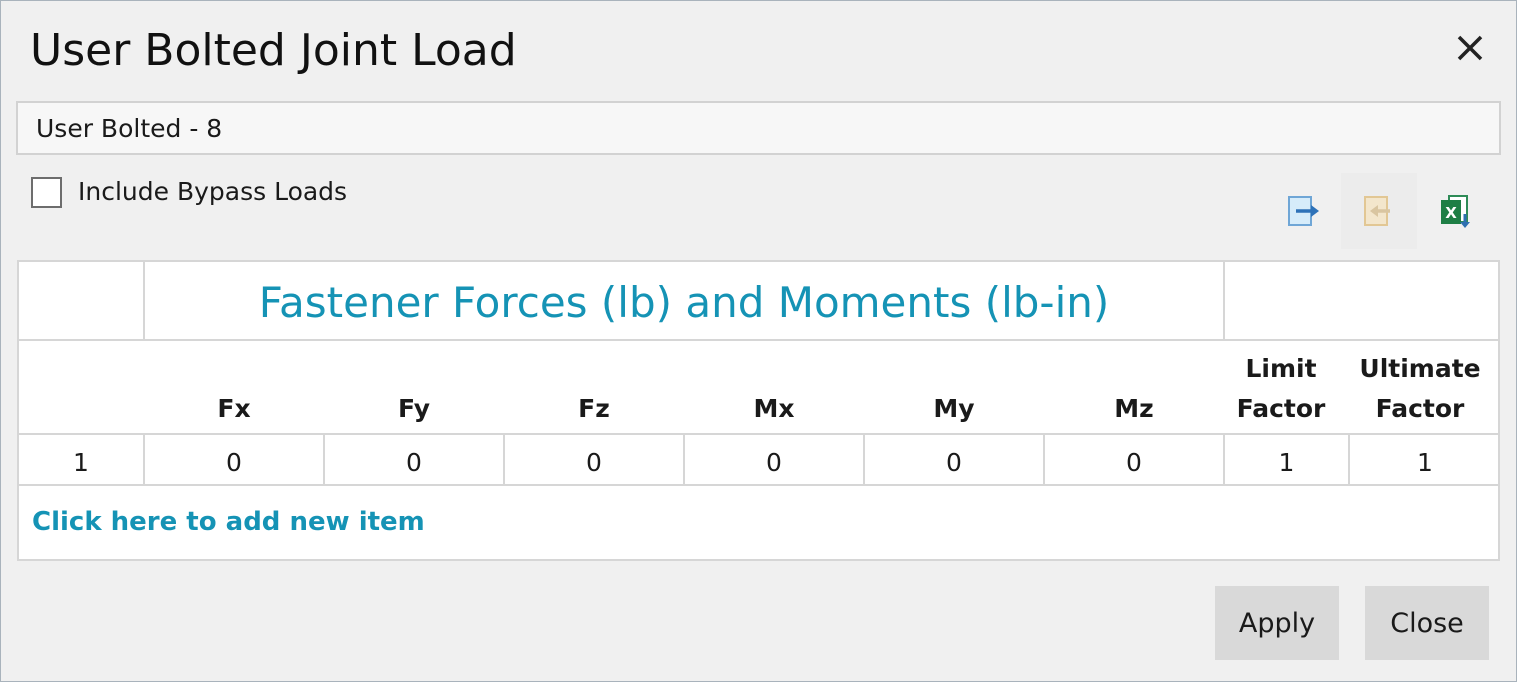 This screenshot has height=682, width=1517. Describe the element at coordinates (81, 462) in the screenshot. I see `cell-index: 1` at that location.